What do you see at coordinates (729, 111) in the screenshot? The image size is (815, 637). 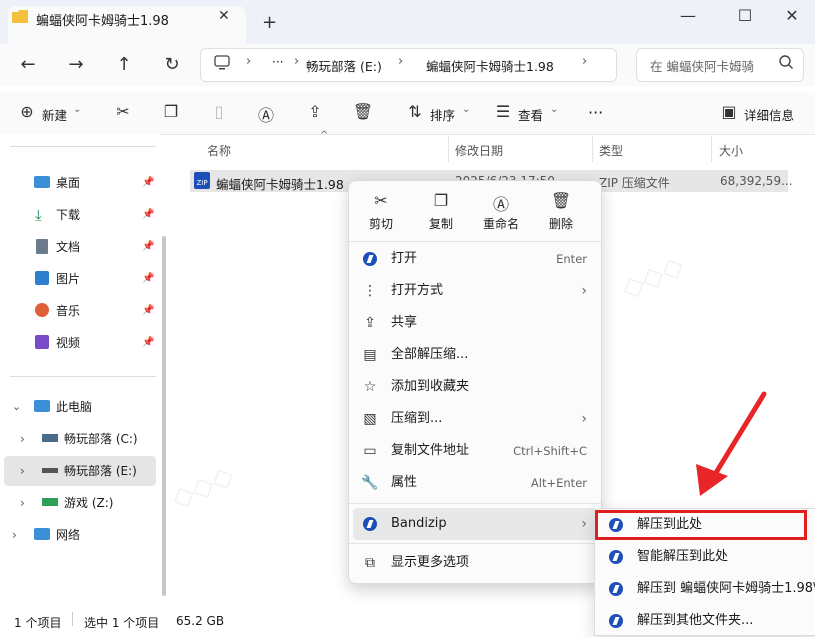 I see `details-pane-icon: ▣` at bounding box center [729, 111].